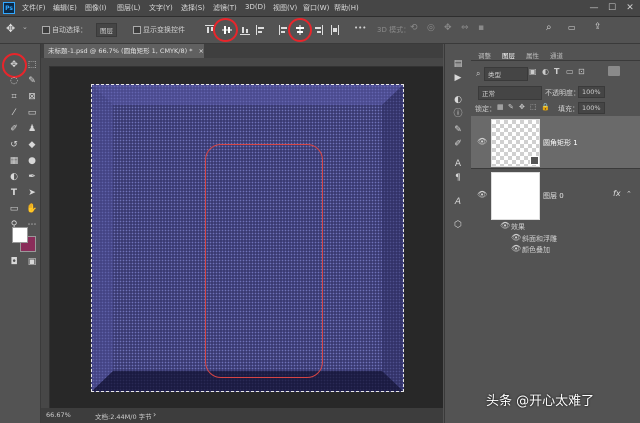 The height and width of the screenshot is (423, 640). I want to click on 3d-slide-icon: ⇔, so click(465, 28).